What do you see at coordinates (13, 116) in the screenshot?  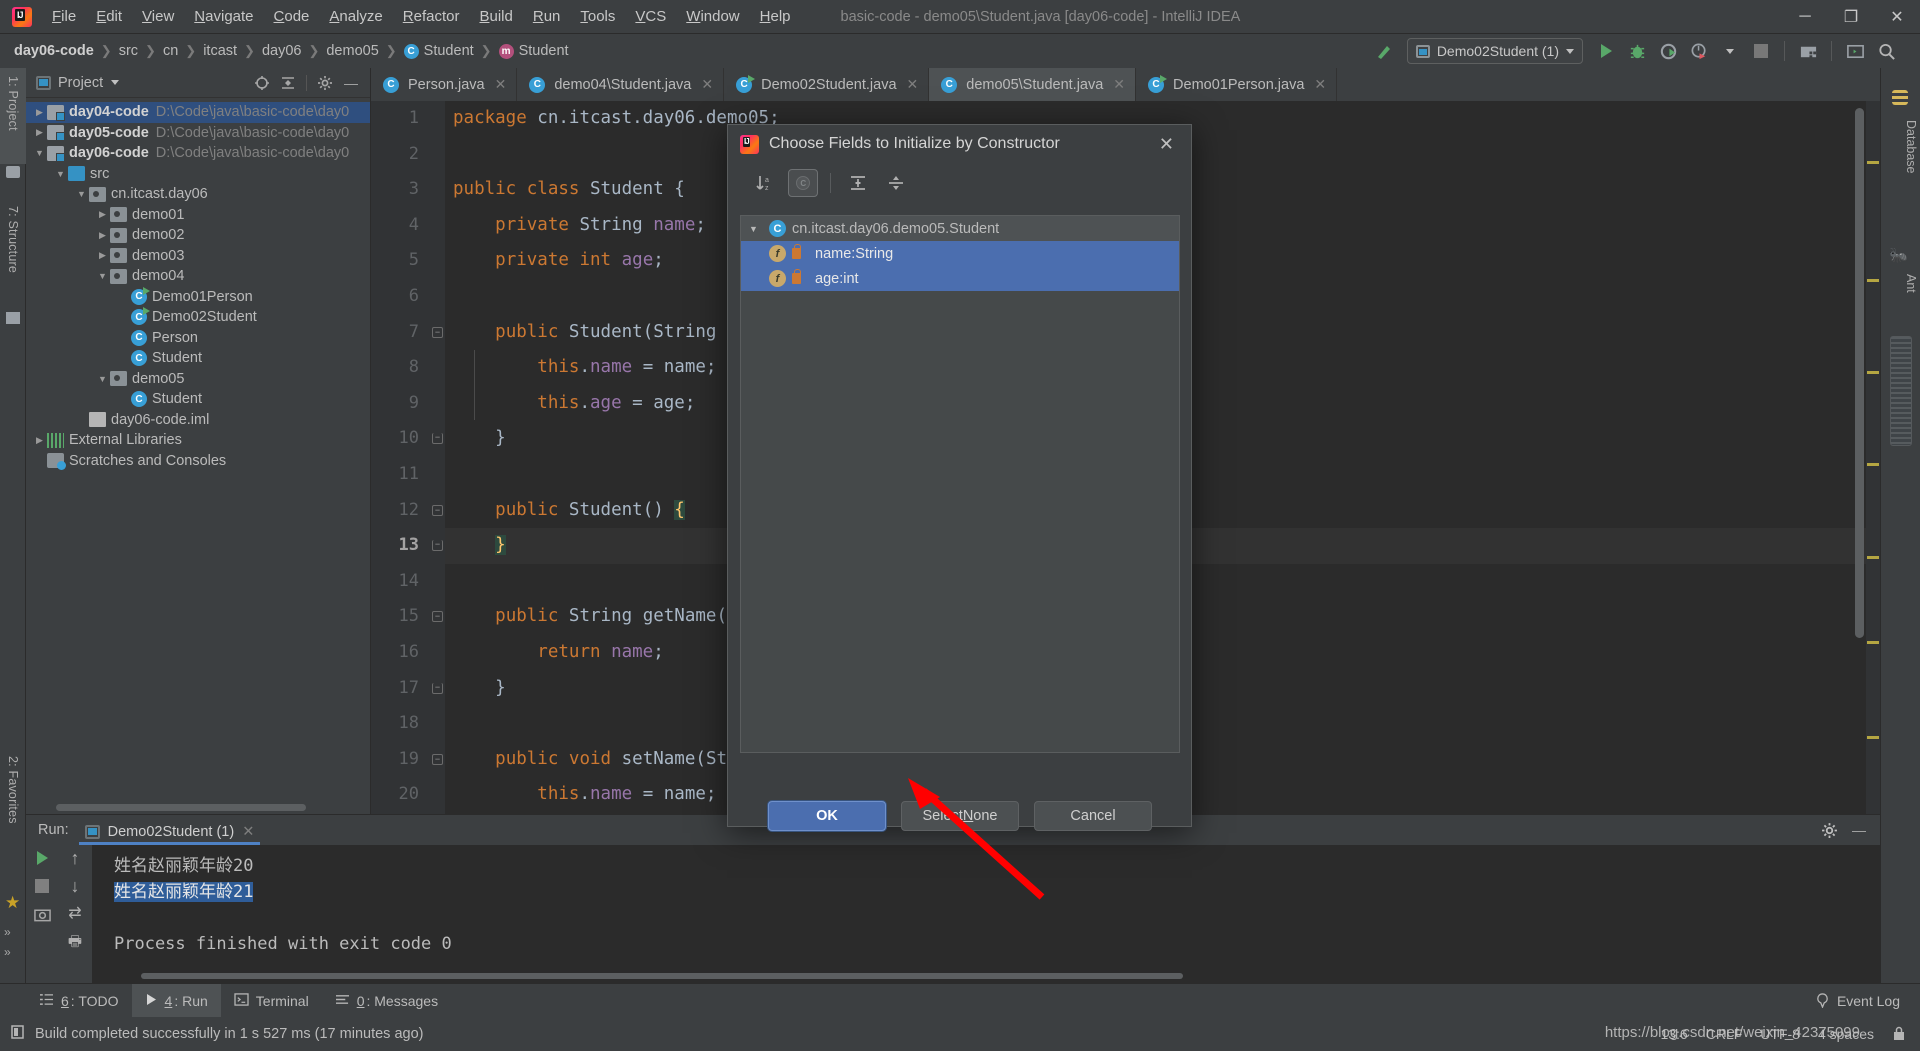 I see `sidebar-item-project: 1: Project` at bounding box center [13, 116].